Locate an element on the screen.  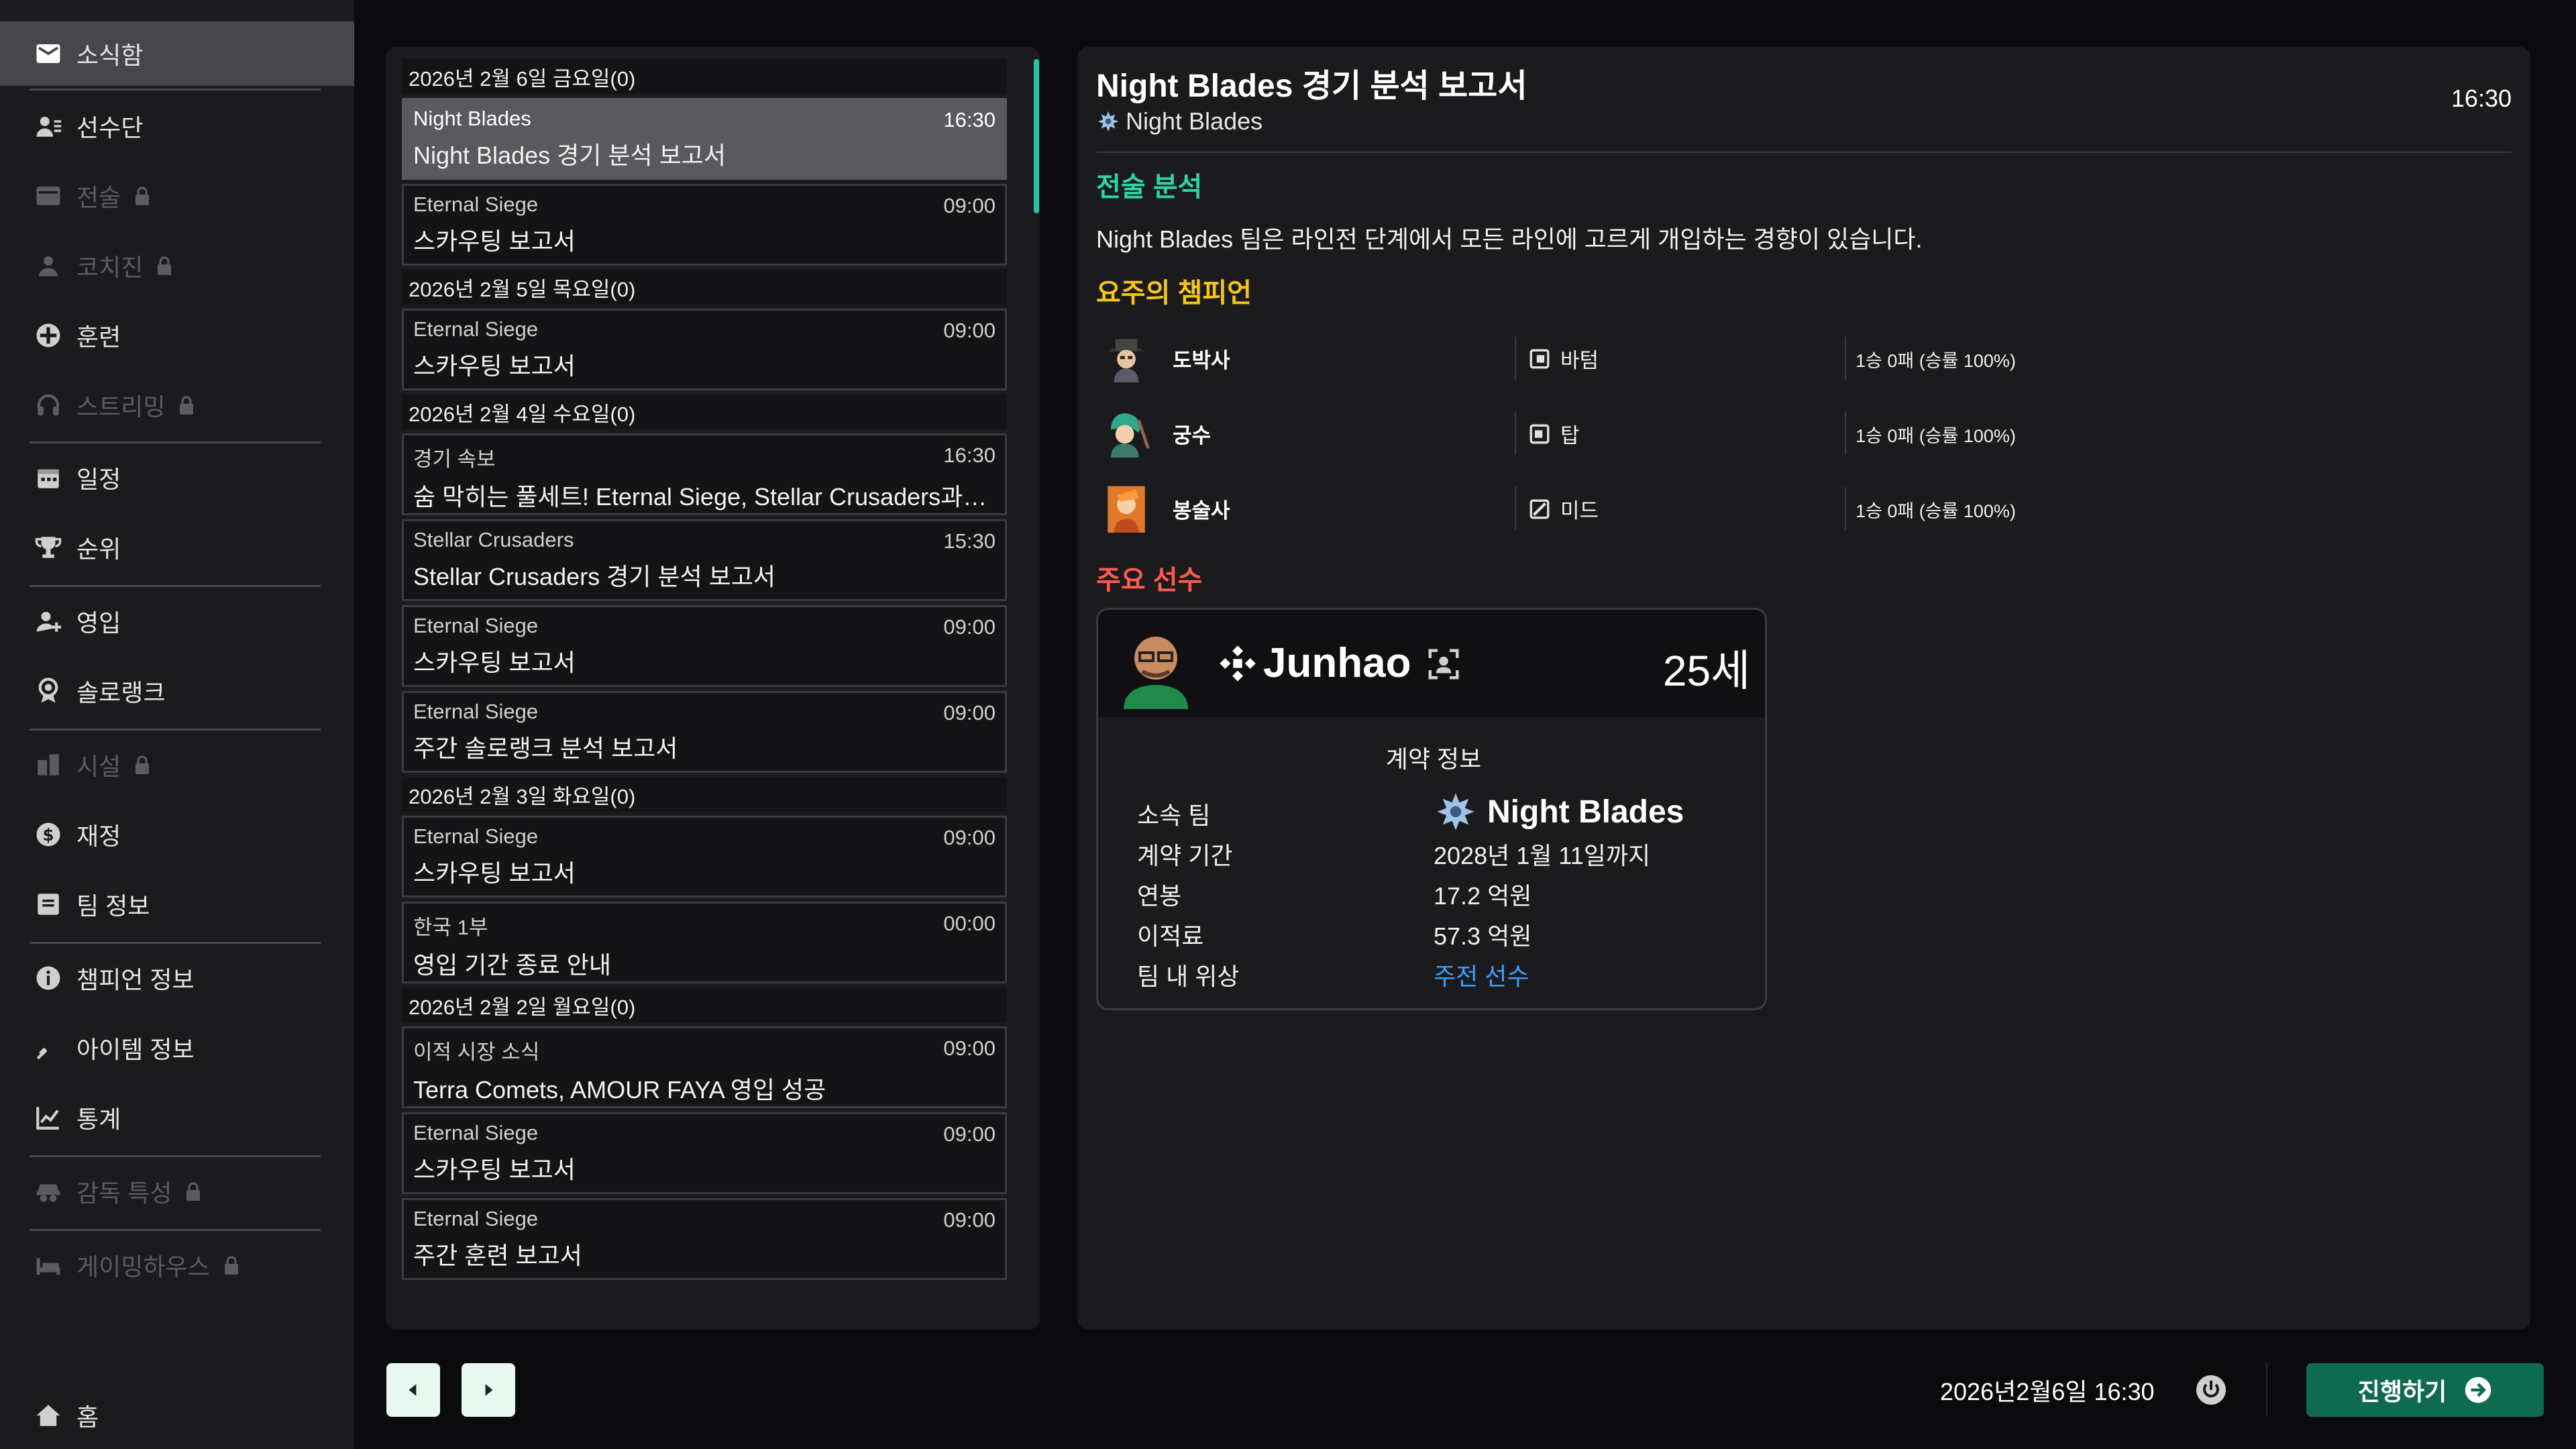
prev-button is located at coordinates (413, 1390).